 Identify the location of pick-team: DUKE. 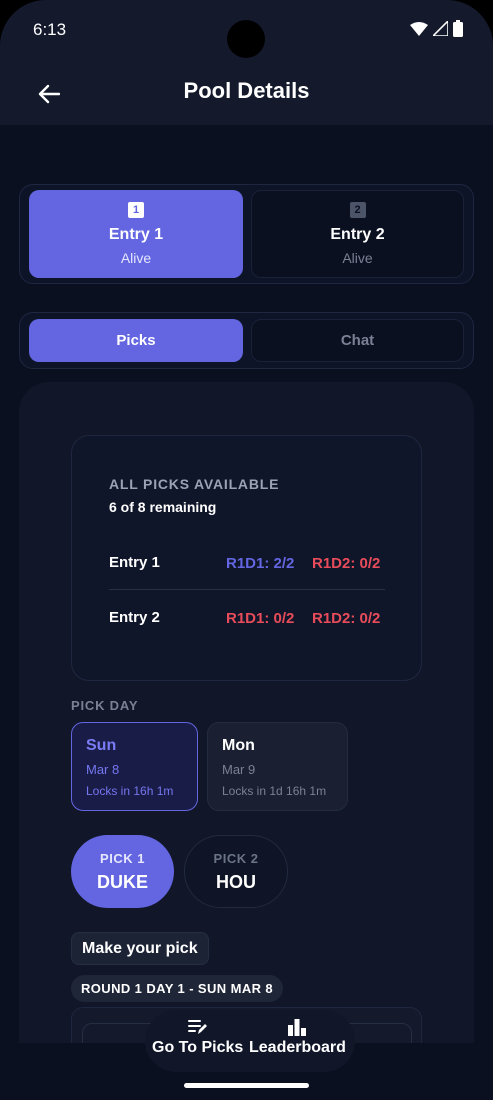
(122, 881).